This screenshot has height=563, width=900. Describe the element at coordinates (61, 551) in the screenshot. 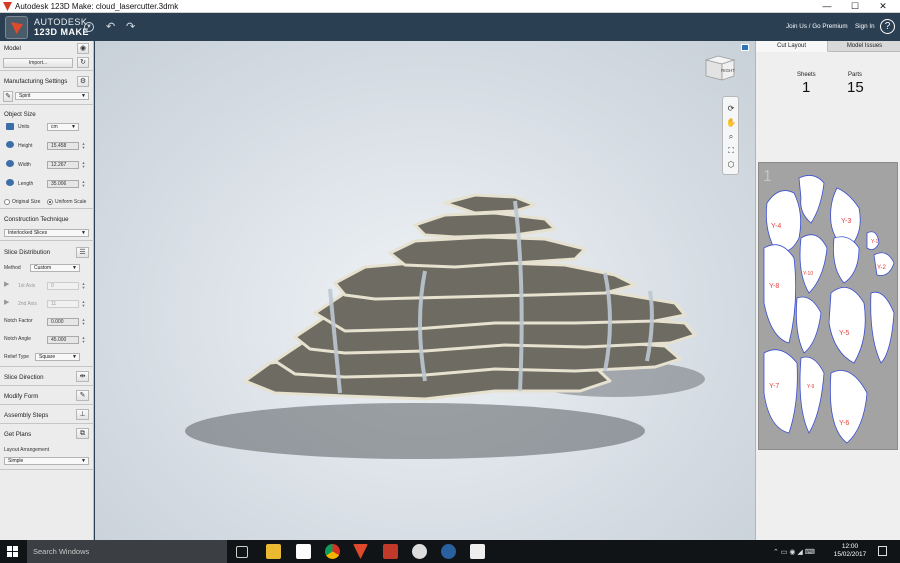

I see `search-text: Search Windows` at that location.